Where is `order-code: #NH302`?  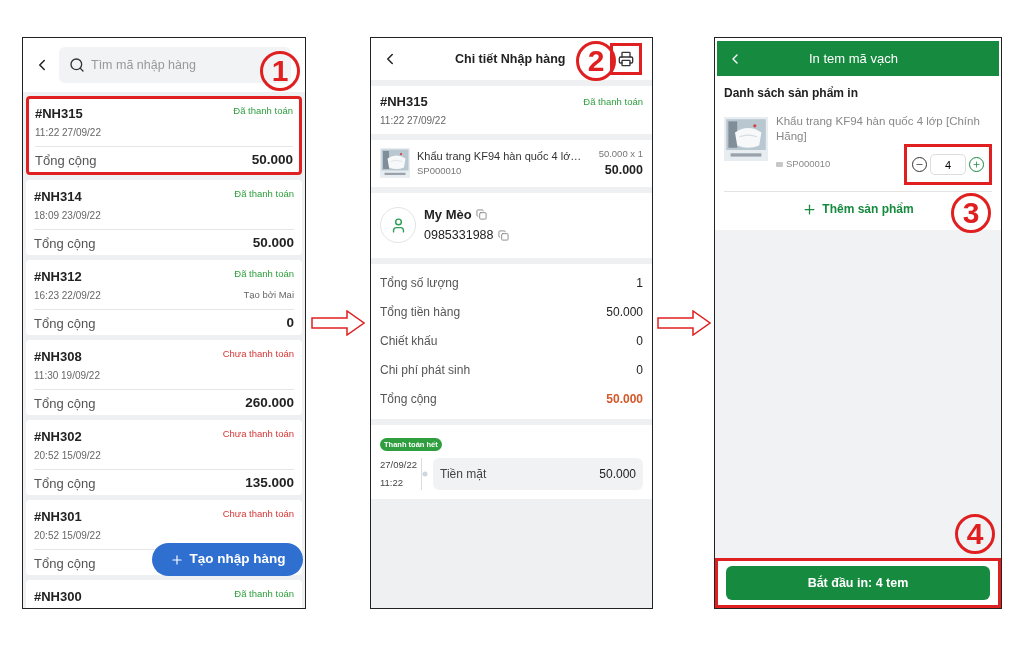 order-code: #NH302 is located at coordinates (58, 437).